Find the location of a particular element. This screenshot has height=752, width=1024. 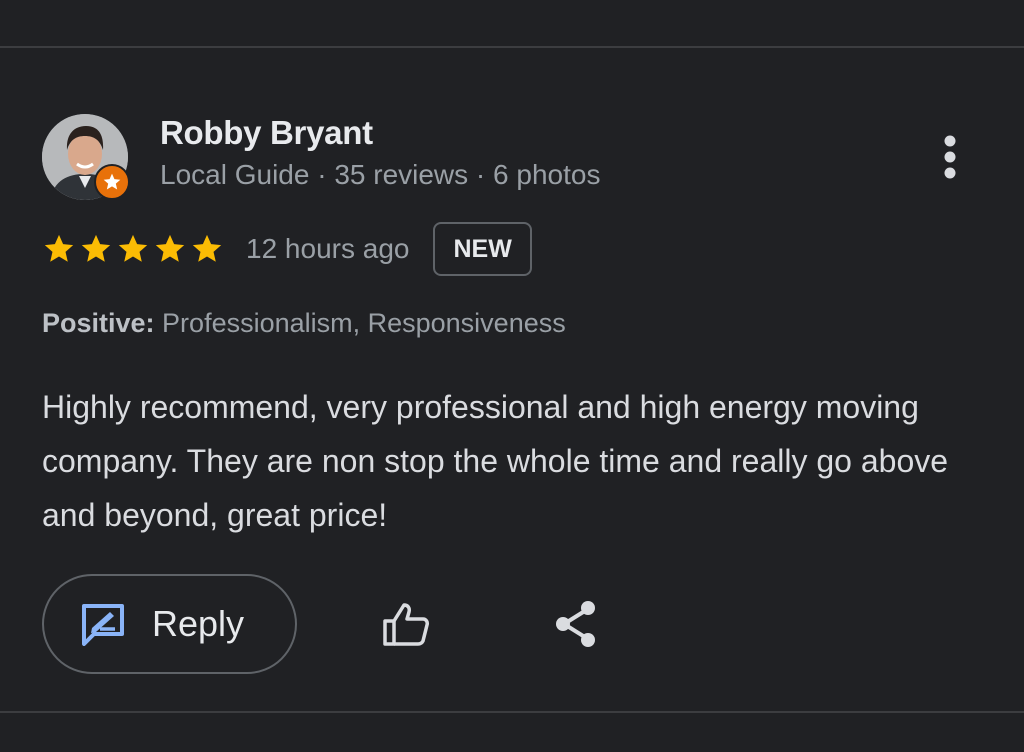

reply-button: Reply is located at coordinates (169, 624).